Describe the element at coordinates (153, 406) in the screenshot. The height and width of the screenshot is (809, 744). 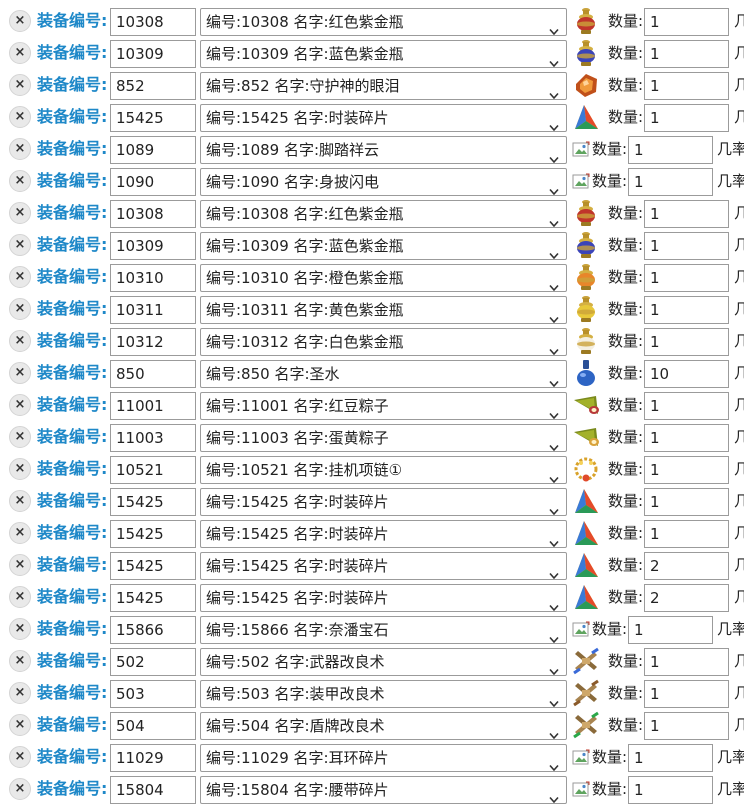
I see `equip-id-input: 11001` at that location.